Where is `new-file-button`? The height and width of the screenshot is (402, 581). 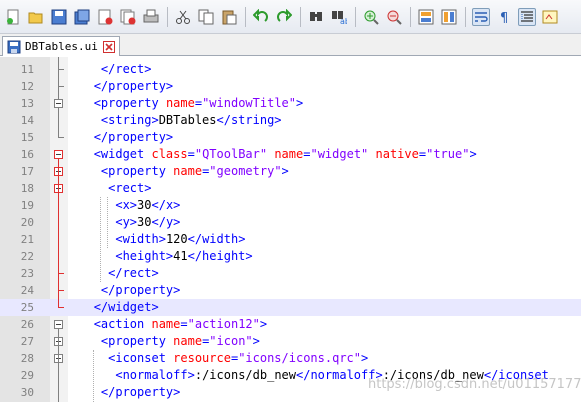 new-file-button is located at coordinates (13, 17).